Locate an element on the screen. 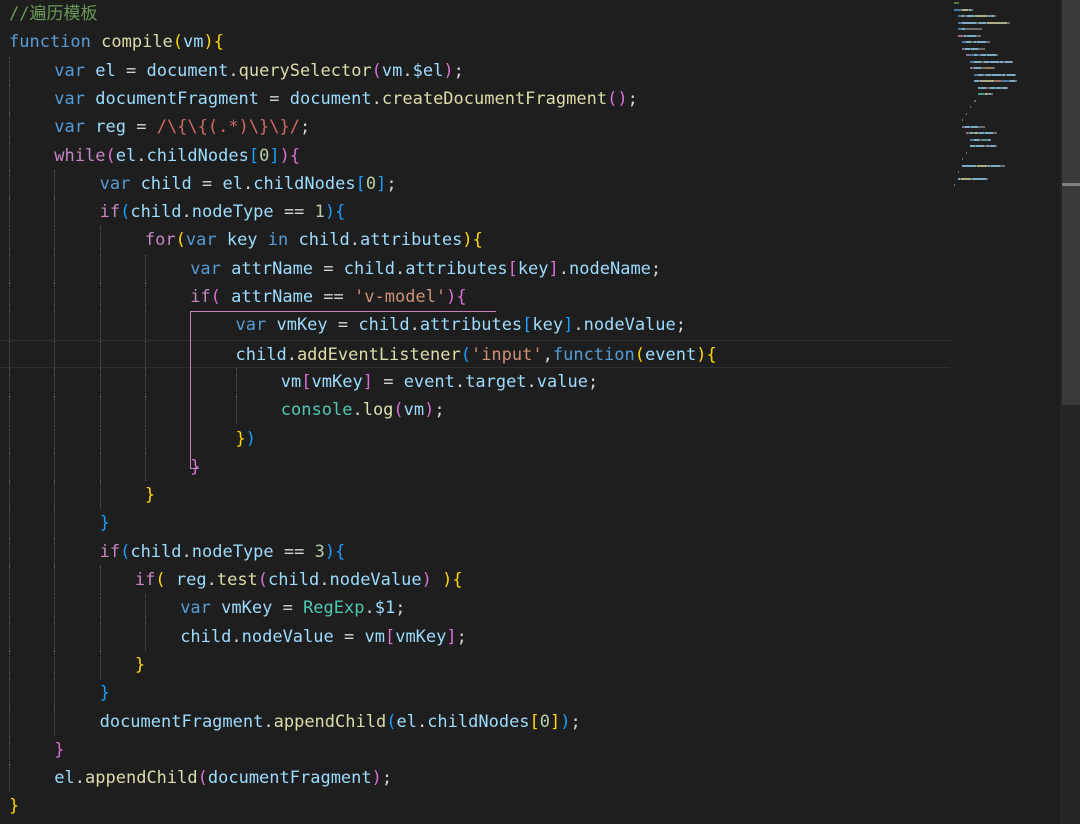 The image size is (1080, 824). code-token: ] is located at coordinates (367, 381).